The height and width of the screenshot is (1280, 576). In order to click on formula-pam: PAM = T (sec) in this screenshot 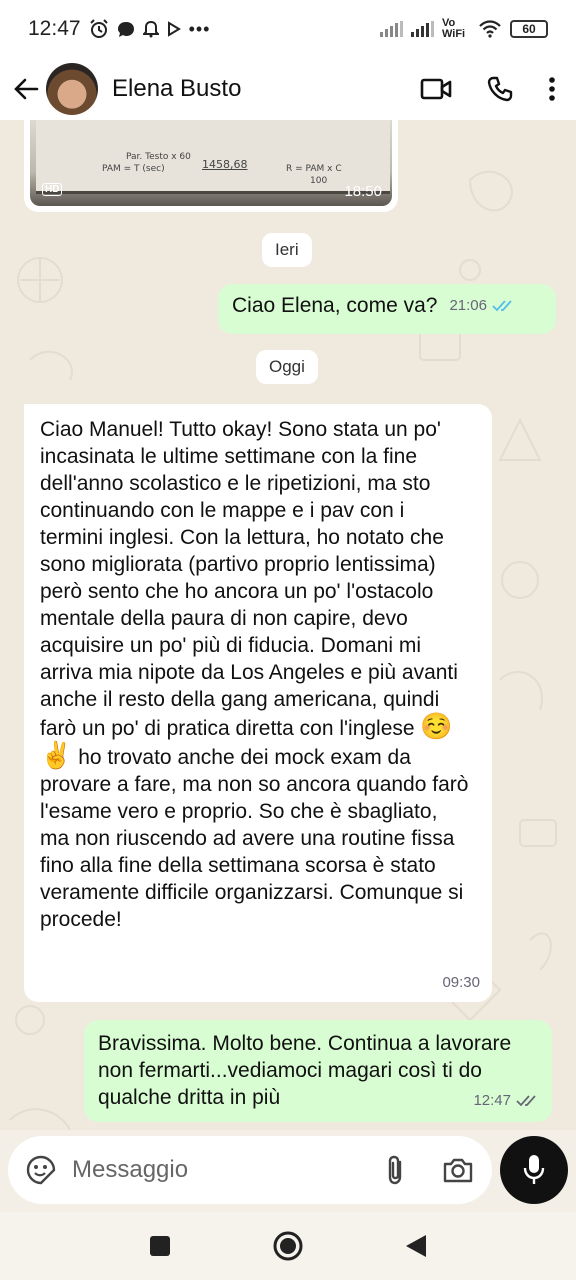, I will do `click(133, 169)`.